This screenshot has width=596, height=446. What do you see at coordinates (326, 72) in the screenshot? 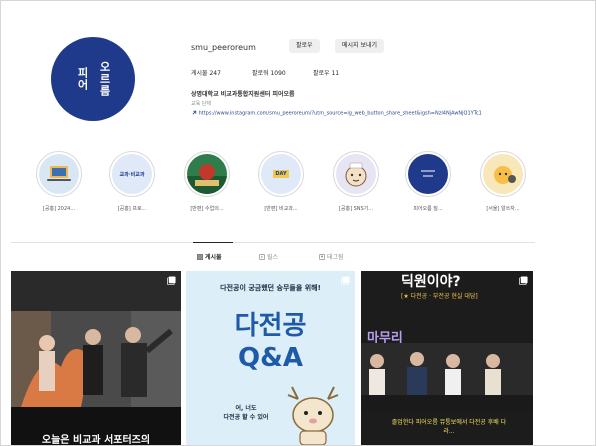
I see `following-count: 팔로우 11` at bounding box center [326, 72].